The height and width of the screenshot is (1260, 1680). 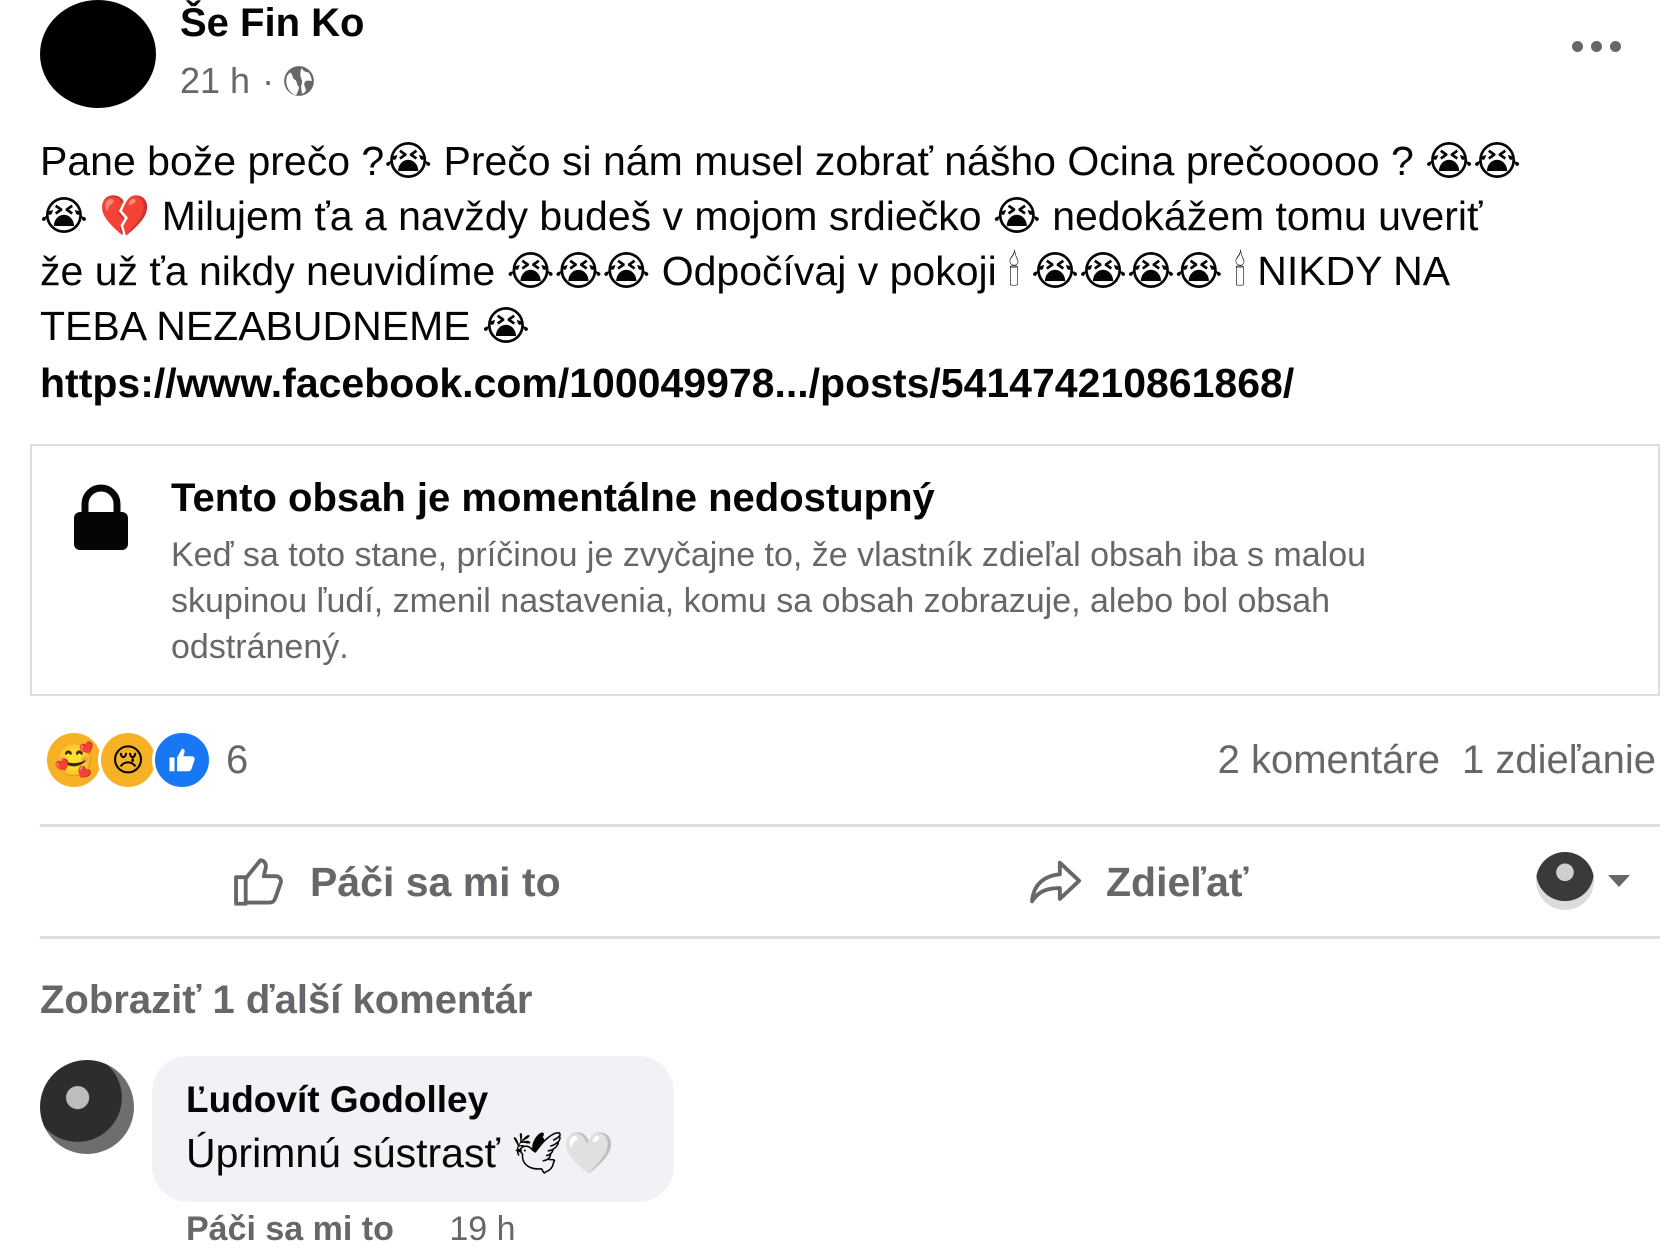 What do you see at coordinates (260, 647) in the screenshot?
I see `unavailable-description-line: odstránený.` at bounding box center [260, 647].